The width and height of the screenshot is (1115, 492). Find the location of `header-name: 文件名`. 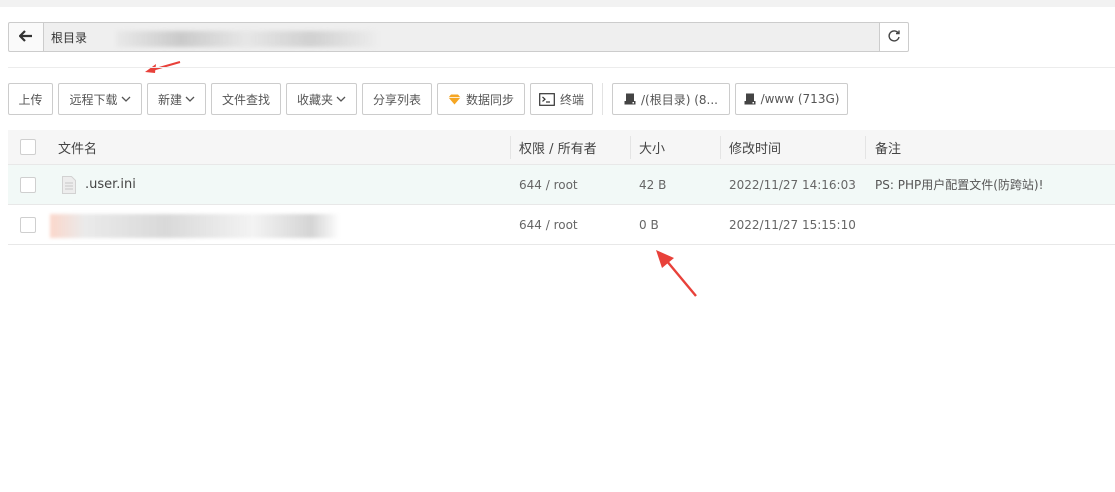

header-name: 文件名 is located at coordinates (77, 147).